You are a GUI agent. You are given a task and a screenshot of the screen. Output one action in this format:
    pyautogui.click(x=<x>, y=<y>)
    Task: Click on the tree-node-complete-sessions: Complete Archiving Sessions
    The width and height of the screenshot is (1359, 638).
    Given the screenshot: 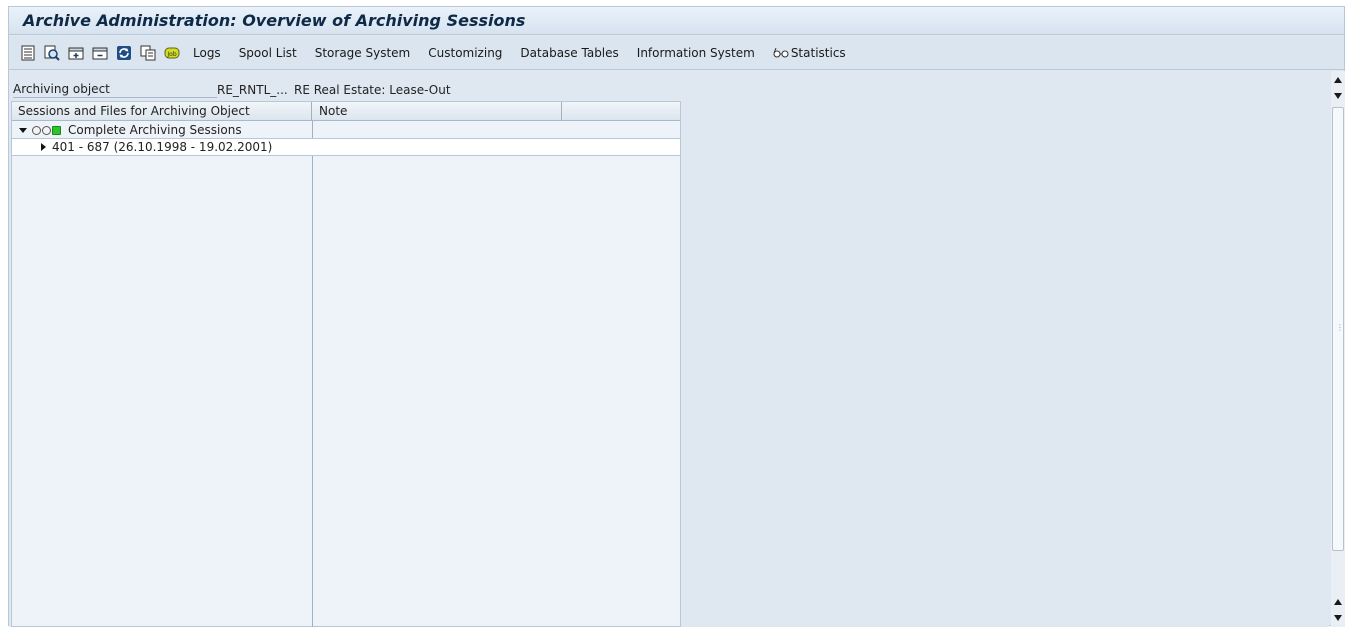 What is the action you would take?
    pyautogui.click(x=346, y=130)
    